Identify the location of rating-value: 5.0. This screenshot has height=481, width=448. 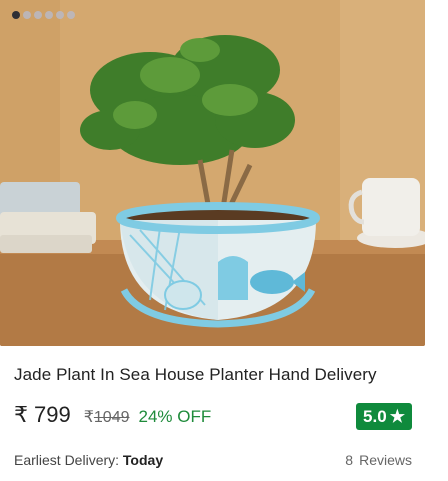
(375, 416).